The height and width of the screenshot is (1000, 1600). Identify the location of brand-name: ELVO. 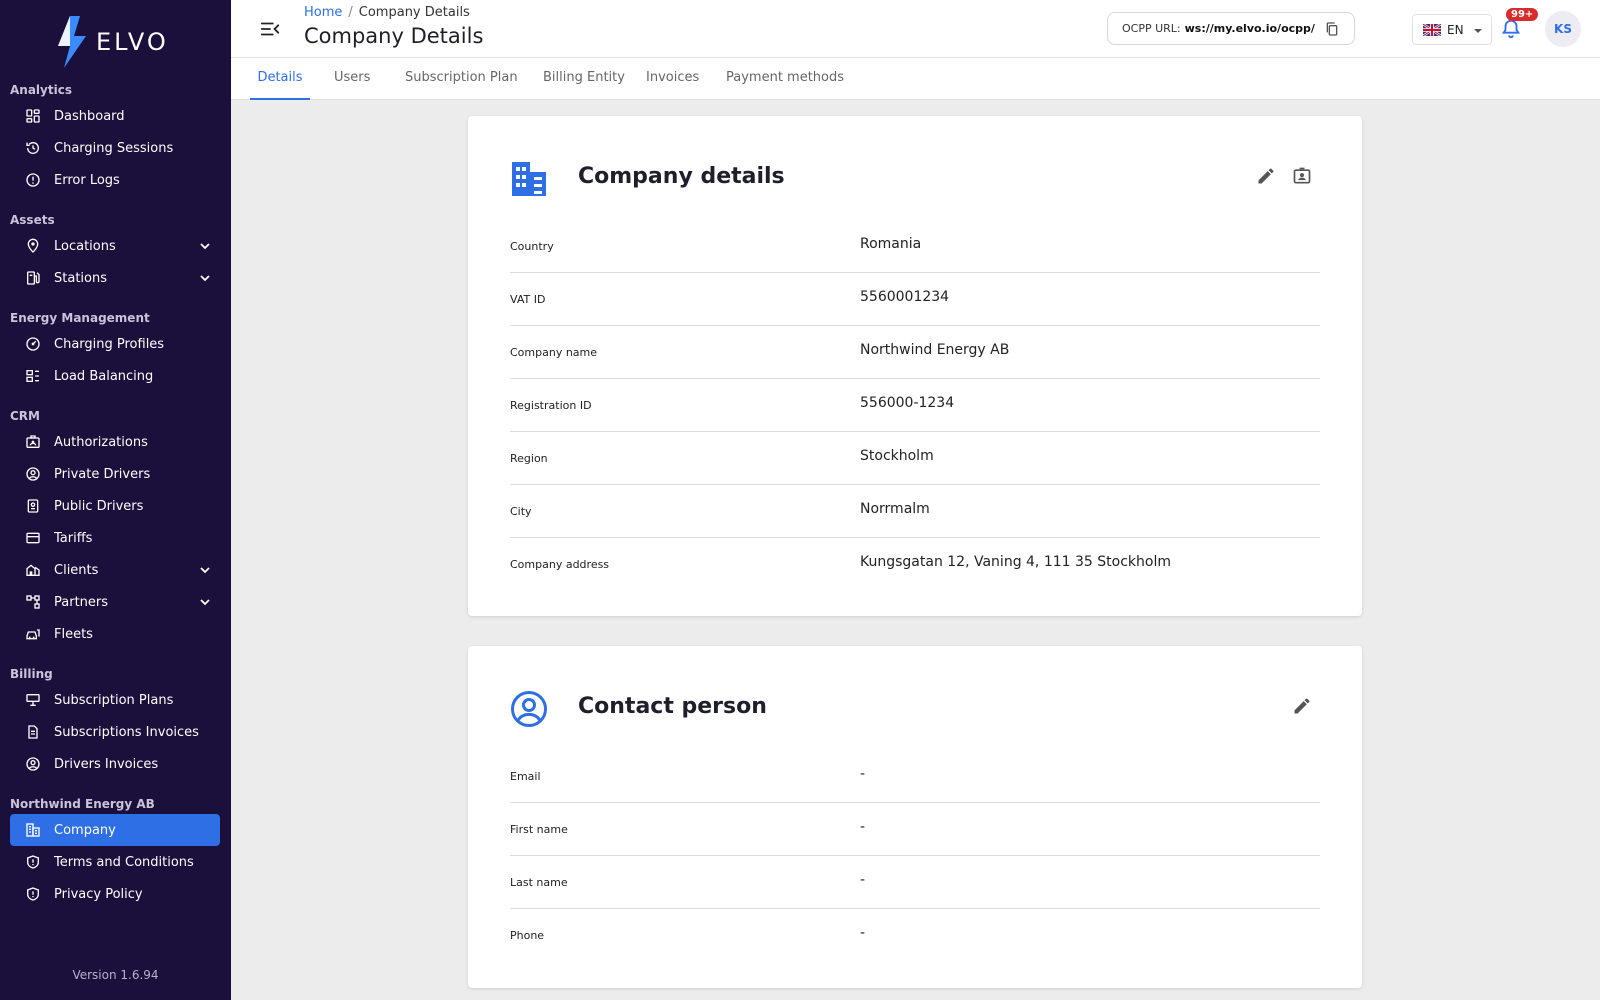
(132, 42).